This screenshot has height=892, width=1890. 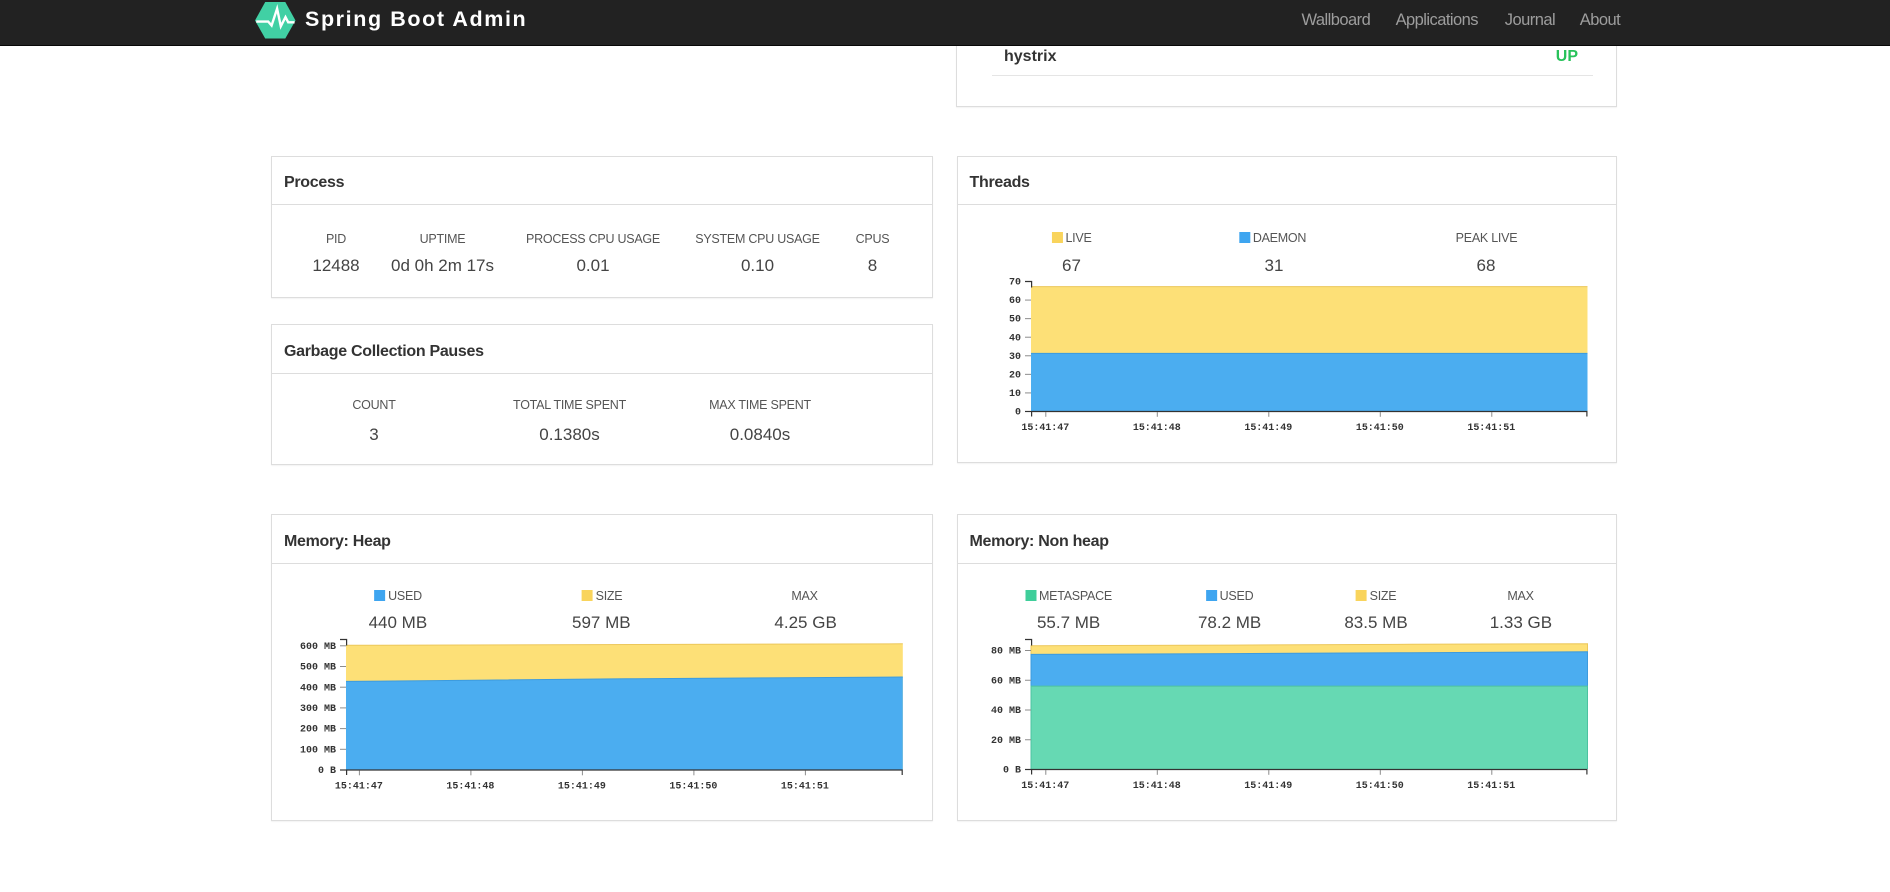 What do you see at coordinates (1015, 282) in the screenshot?
I see `svg-text: 70` at bounding box center [1015, 282].